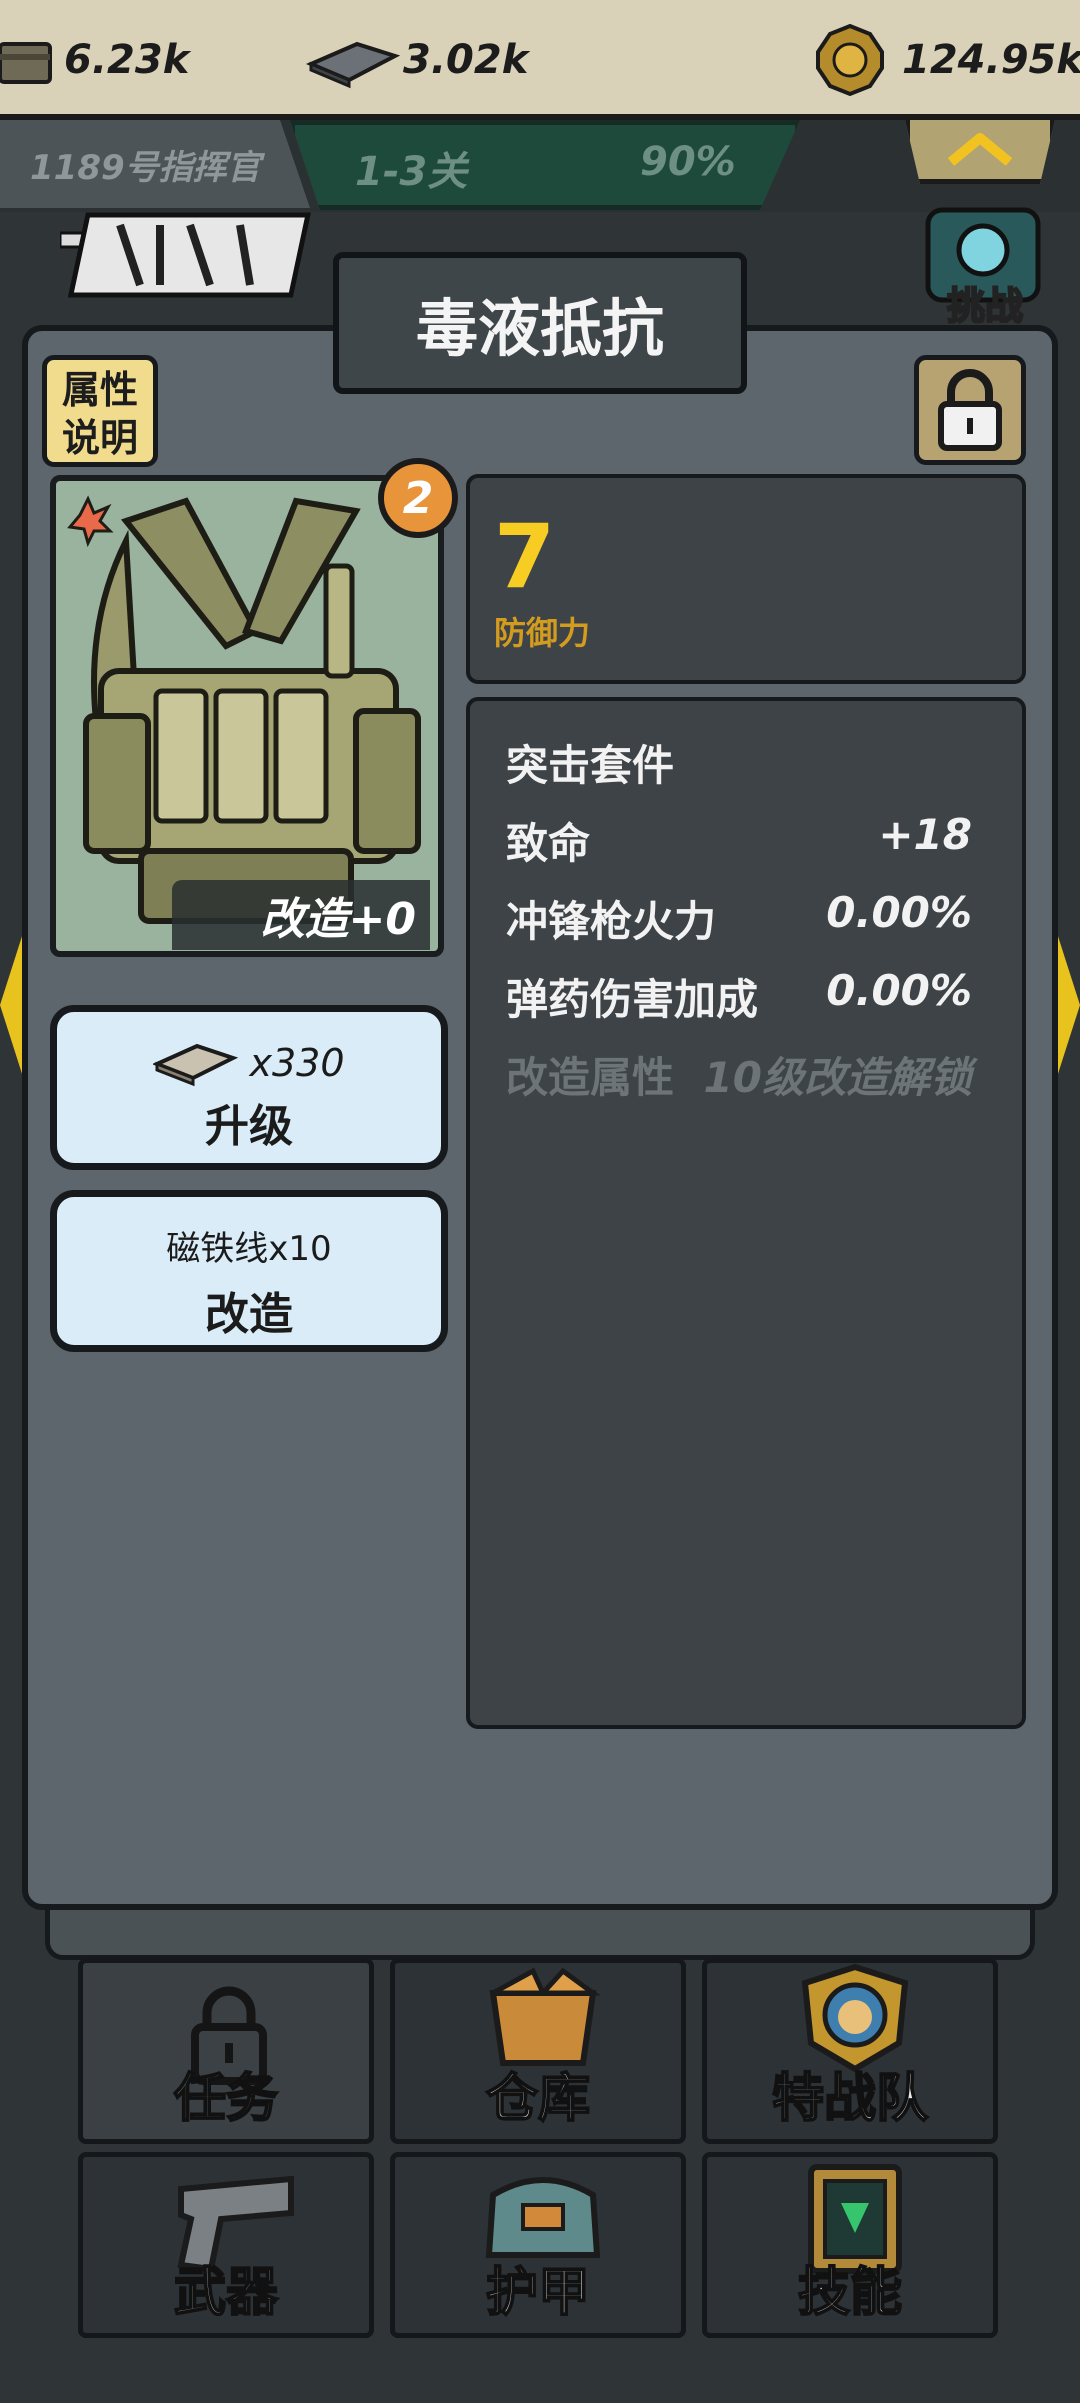 This screenshot has width=1080, height=2403. I want to click on resource-1-value: 6.23k, so click(127, 60).